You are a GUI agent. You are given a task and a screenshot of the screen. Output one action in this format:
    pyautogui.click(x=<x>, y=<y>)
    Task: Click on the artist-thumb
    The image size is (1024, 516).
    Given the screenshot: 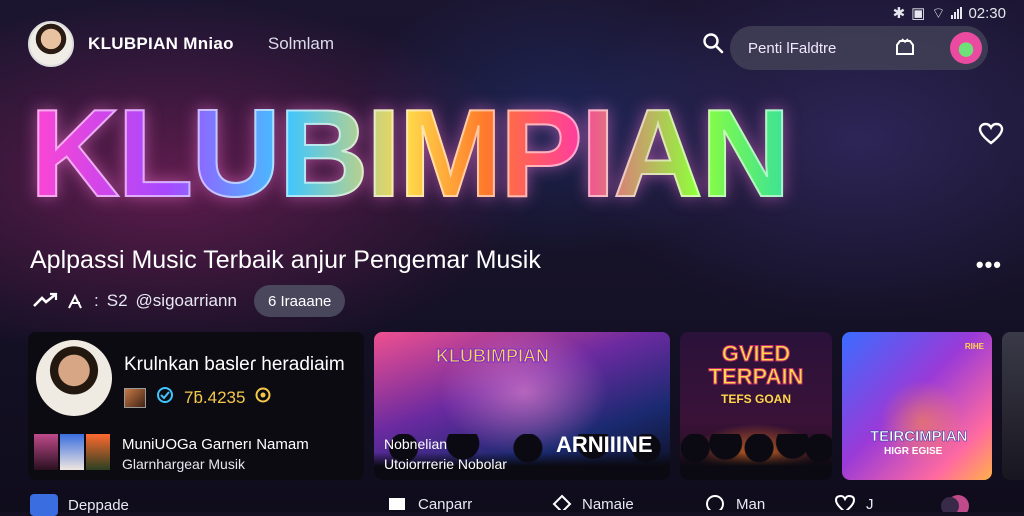 What is the action you would take?
    pyautogui.click(x=135, y=397)
    